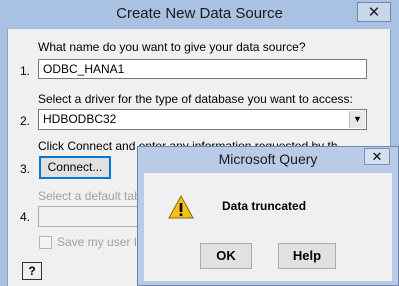 The width and height of the screenshot is (399, 286). What do you see at coordinates (202, 69) in the screenshot?
I see `data-source-name-input: ODBC_HANA1` at bounding box center [202, 69].